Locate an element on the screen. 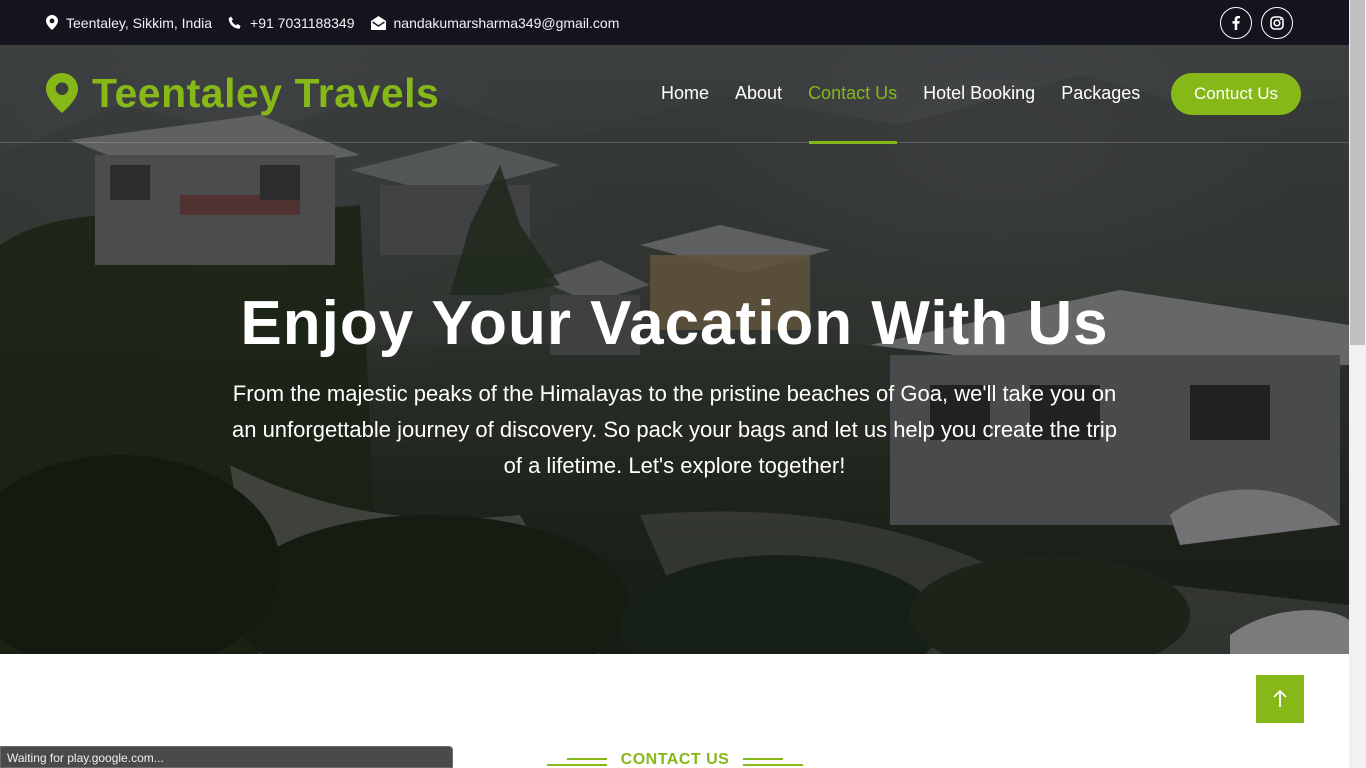 This screenshot has height=768, width=1366. nav-hotel-booking: Hotel Booking is located at coordinates (979, 93).